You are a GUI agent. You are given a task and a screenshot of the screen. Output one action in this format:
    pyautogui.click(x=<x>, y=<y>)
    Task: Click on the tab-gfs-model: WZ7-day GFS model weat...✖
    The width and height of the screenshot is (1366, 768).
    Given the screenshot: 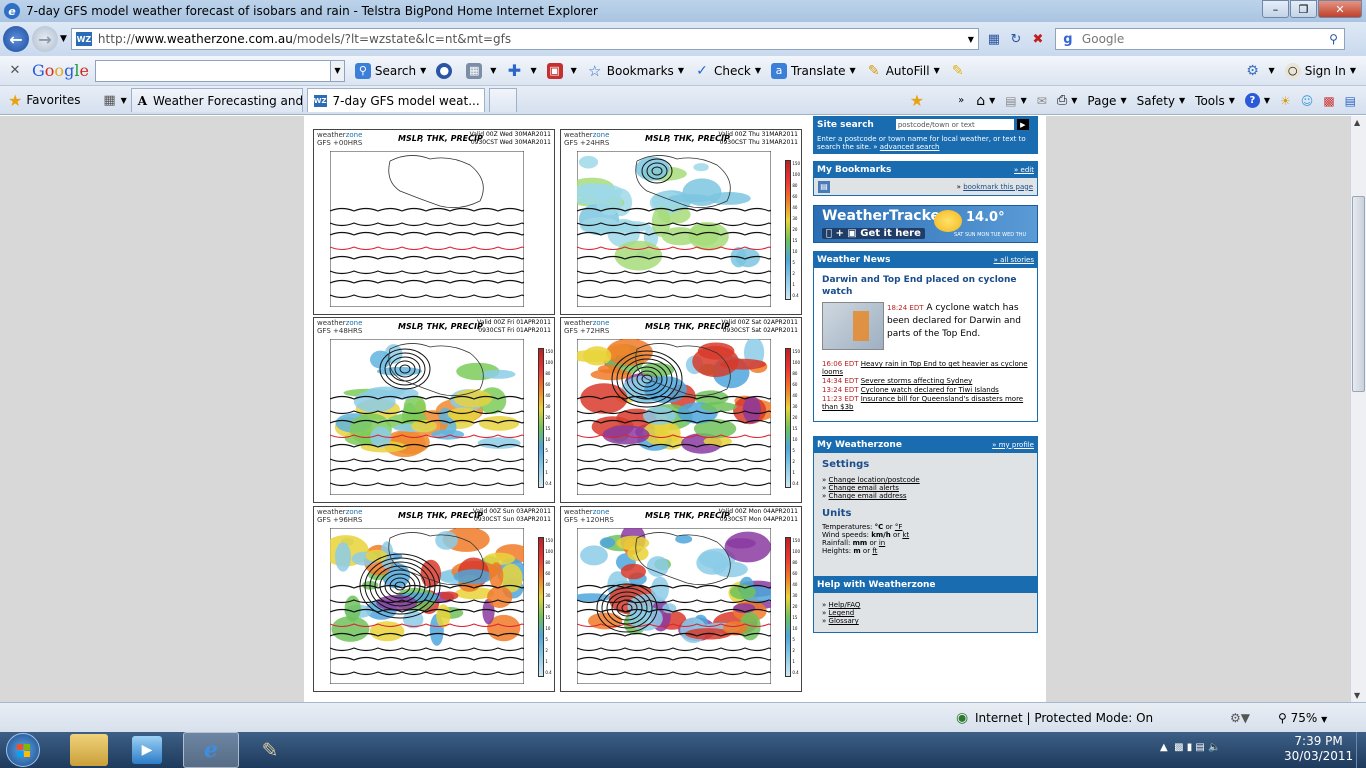 What is the action you would take?
    pyautogui.click(x=395, y=100)
    